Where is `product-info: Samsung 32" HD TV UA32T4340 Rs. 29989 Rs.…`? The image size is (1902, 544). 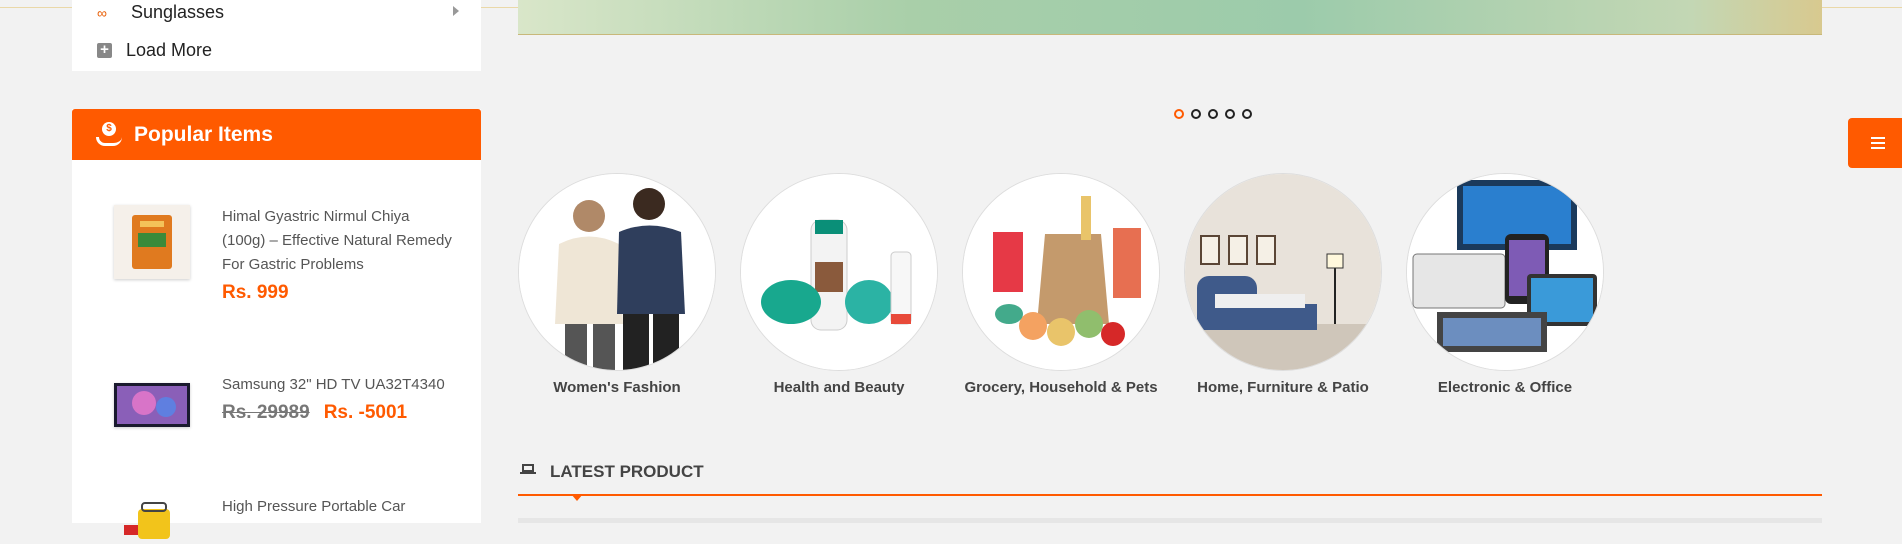
product-info: Samsung 32" HD TV UA32T4340 Rs. 29989 Rs.… is located at coordinates (338, 399).